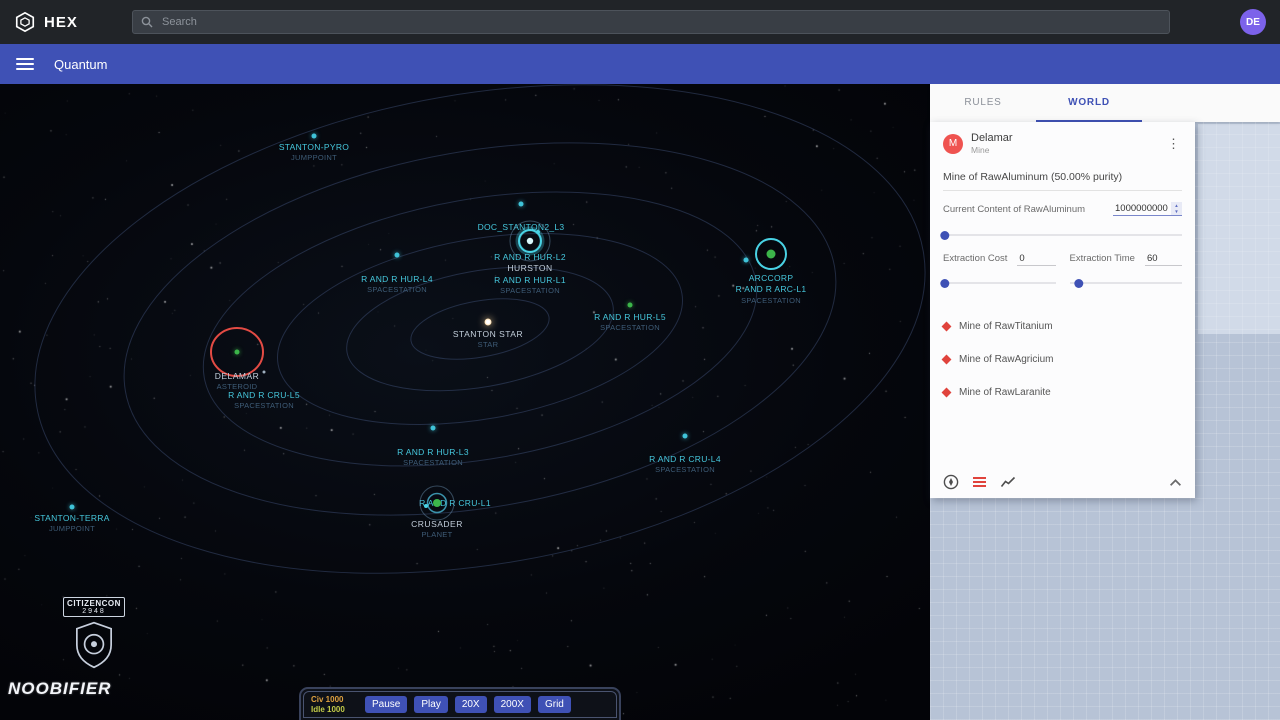  I want to click on brand: HEX, so click(73, 22).